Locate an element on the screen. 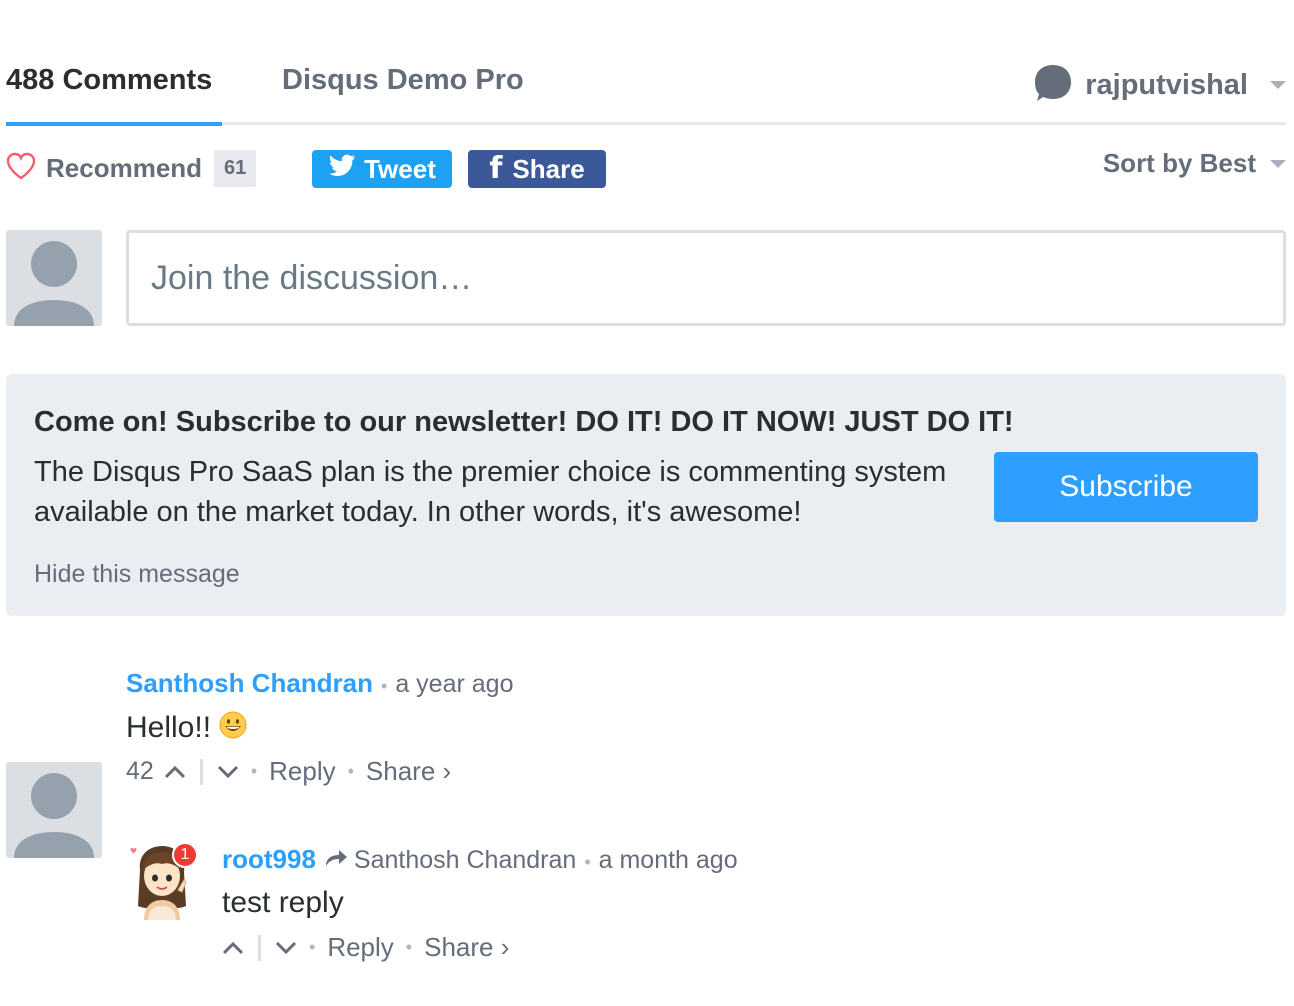 This screenshot has height=1006, width=1294. user-menu: rajputvishal is located at coordinates (1159, 85).